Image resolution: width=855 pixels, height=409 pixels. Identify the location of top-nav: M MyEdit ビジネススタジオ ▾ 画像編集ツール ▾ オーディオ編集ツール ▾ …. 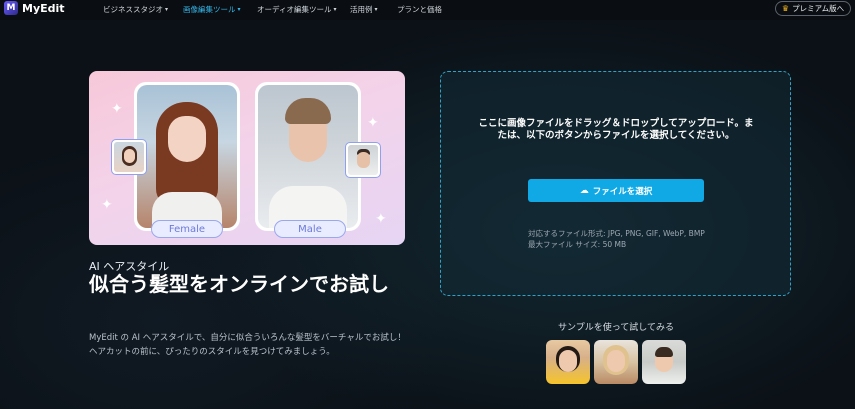
(427, 10).